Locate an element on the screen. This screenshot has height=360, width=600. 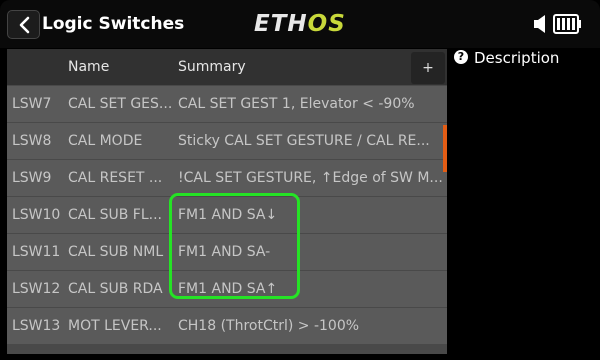
row-id: LSW9 is located at coordinates (32, 178).